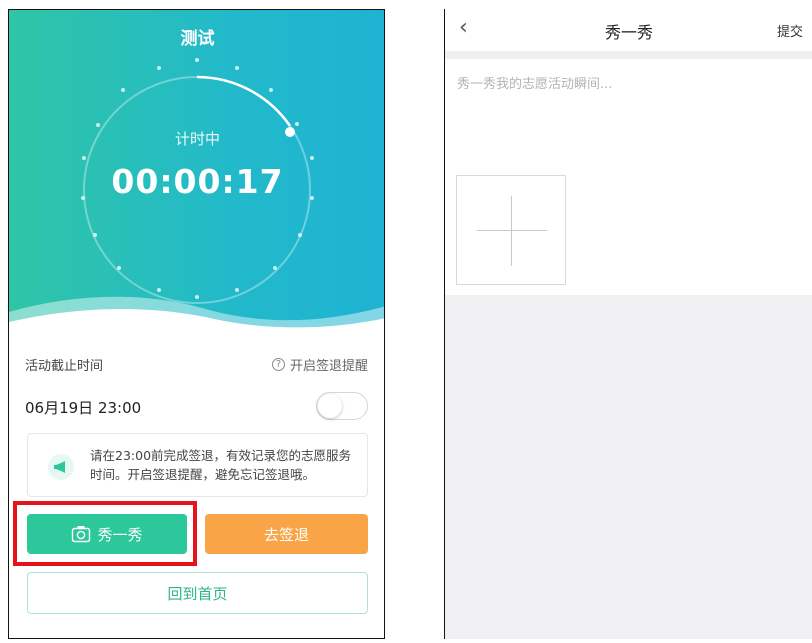 Image resolution: width=812 pixels, height=643 pixels. I want to click on nav-bar: ‹ 秀一秀 提交, so click(628, 30).